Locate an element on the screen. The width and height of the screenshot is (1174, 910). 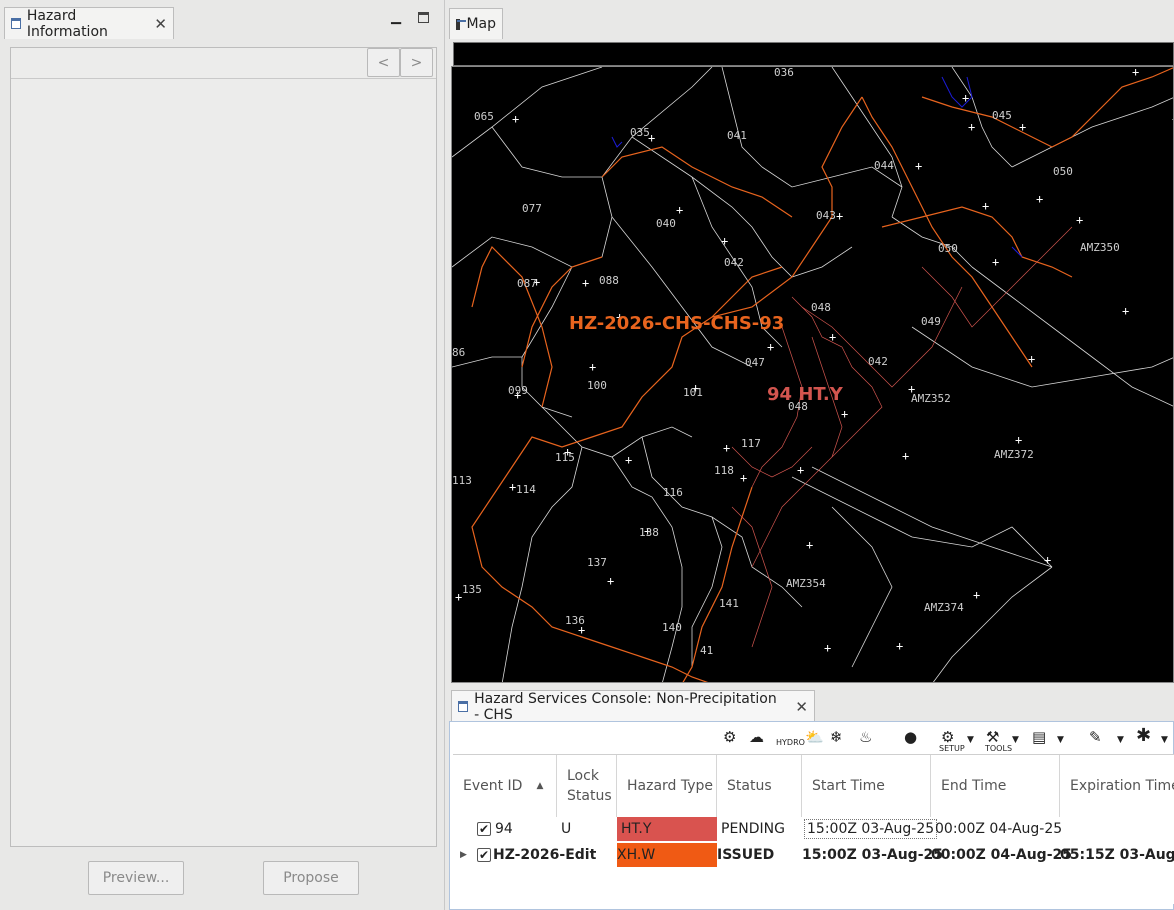
winter-icon: ❄ is located at coordinates (836, 737).